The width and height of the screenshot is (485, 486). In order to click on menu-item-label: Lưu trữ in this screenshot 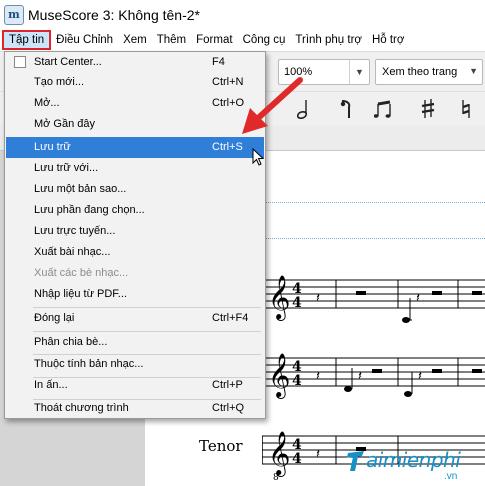, I will do `click(52, 147)`.